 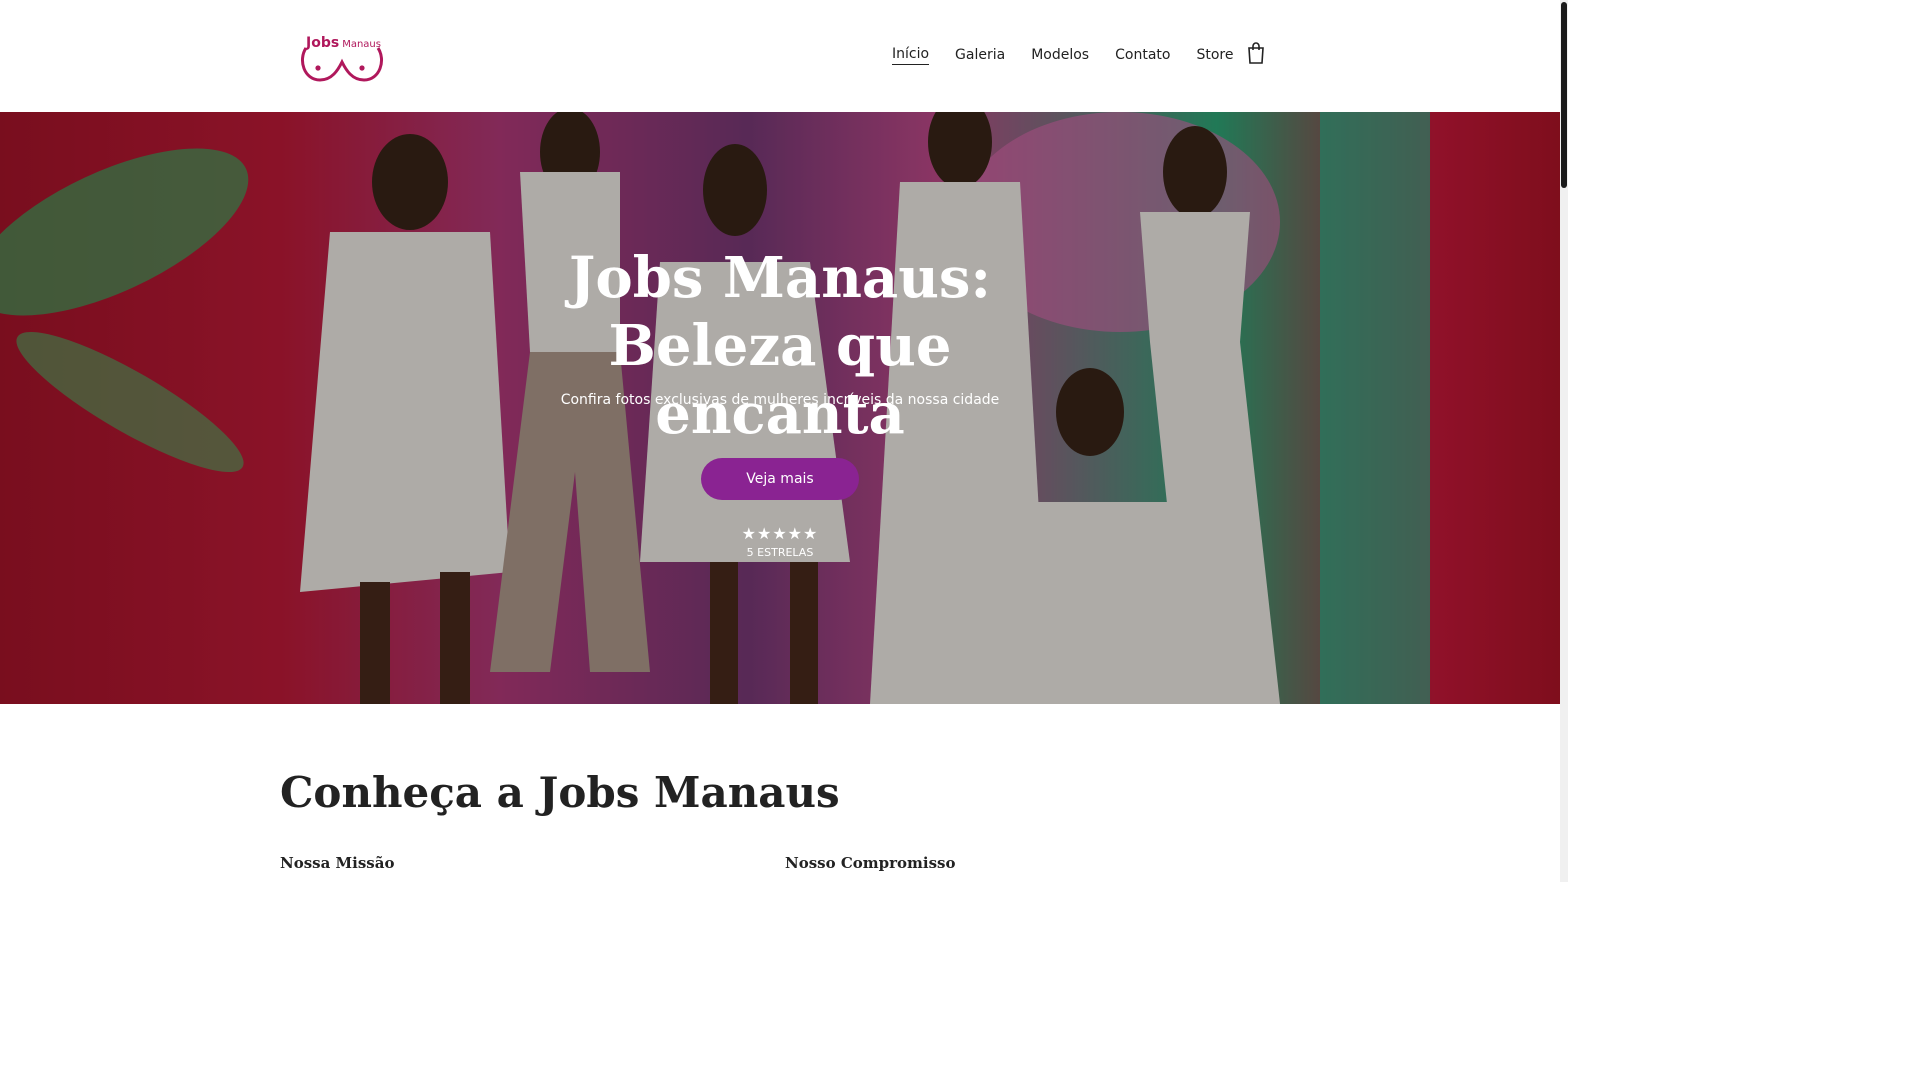 I want to click on star-rating: ★★★★★, so click(x=780, y=533).